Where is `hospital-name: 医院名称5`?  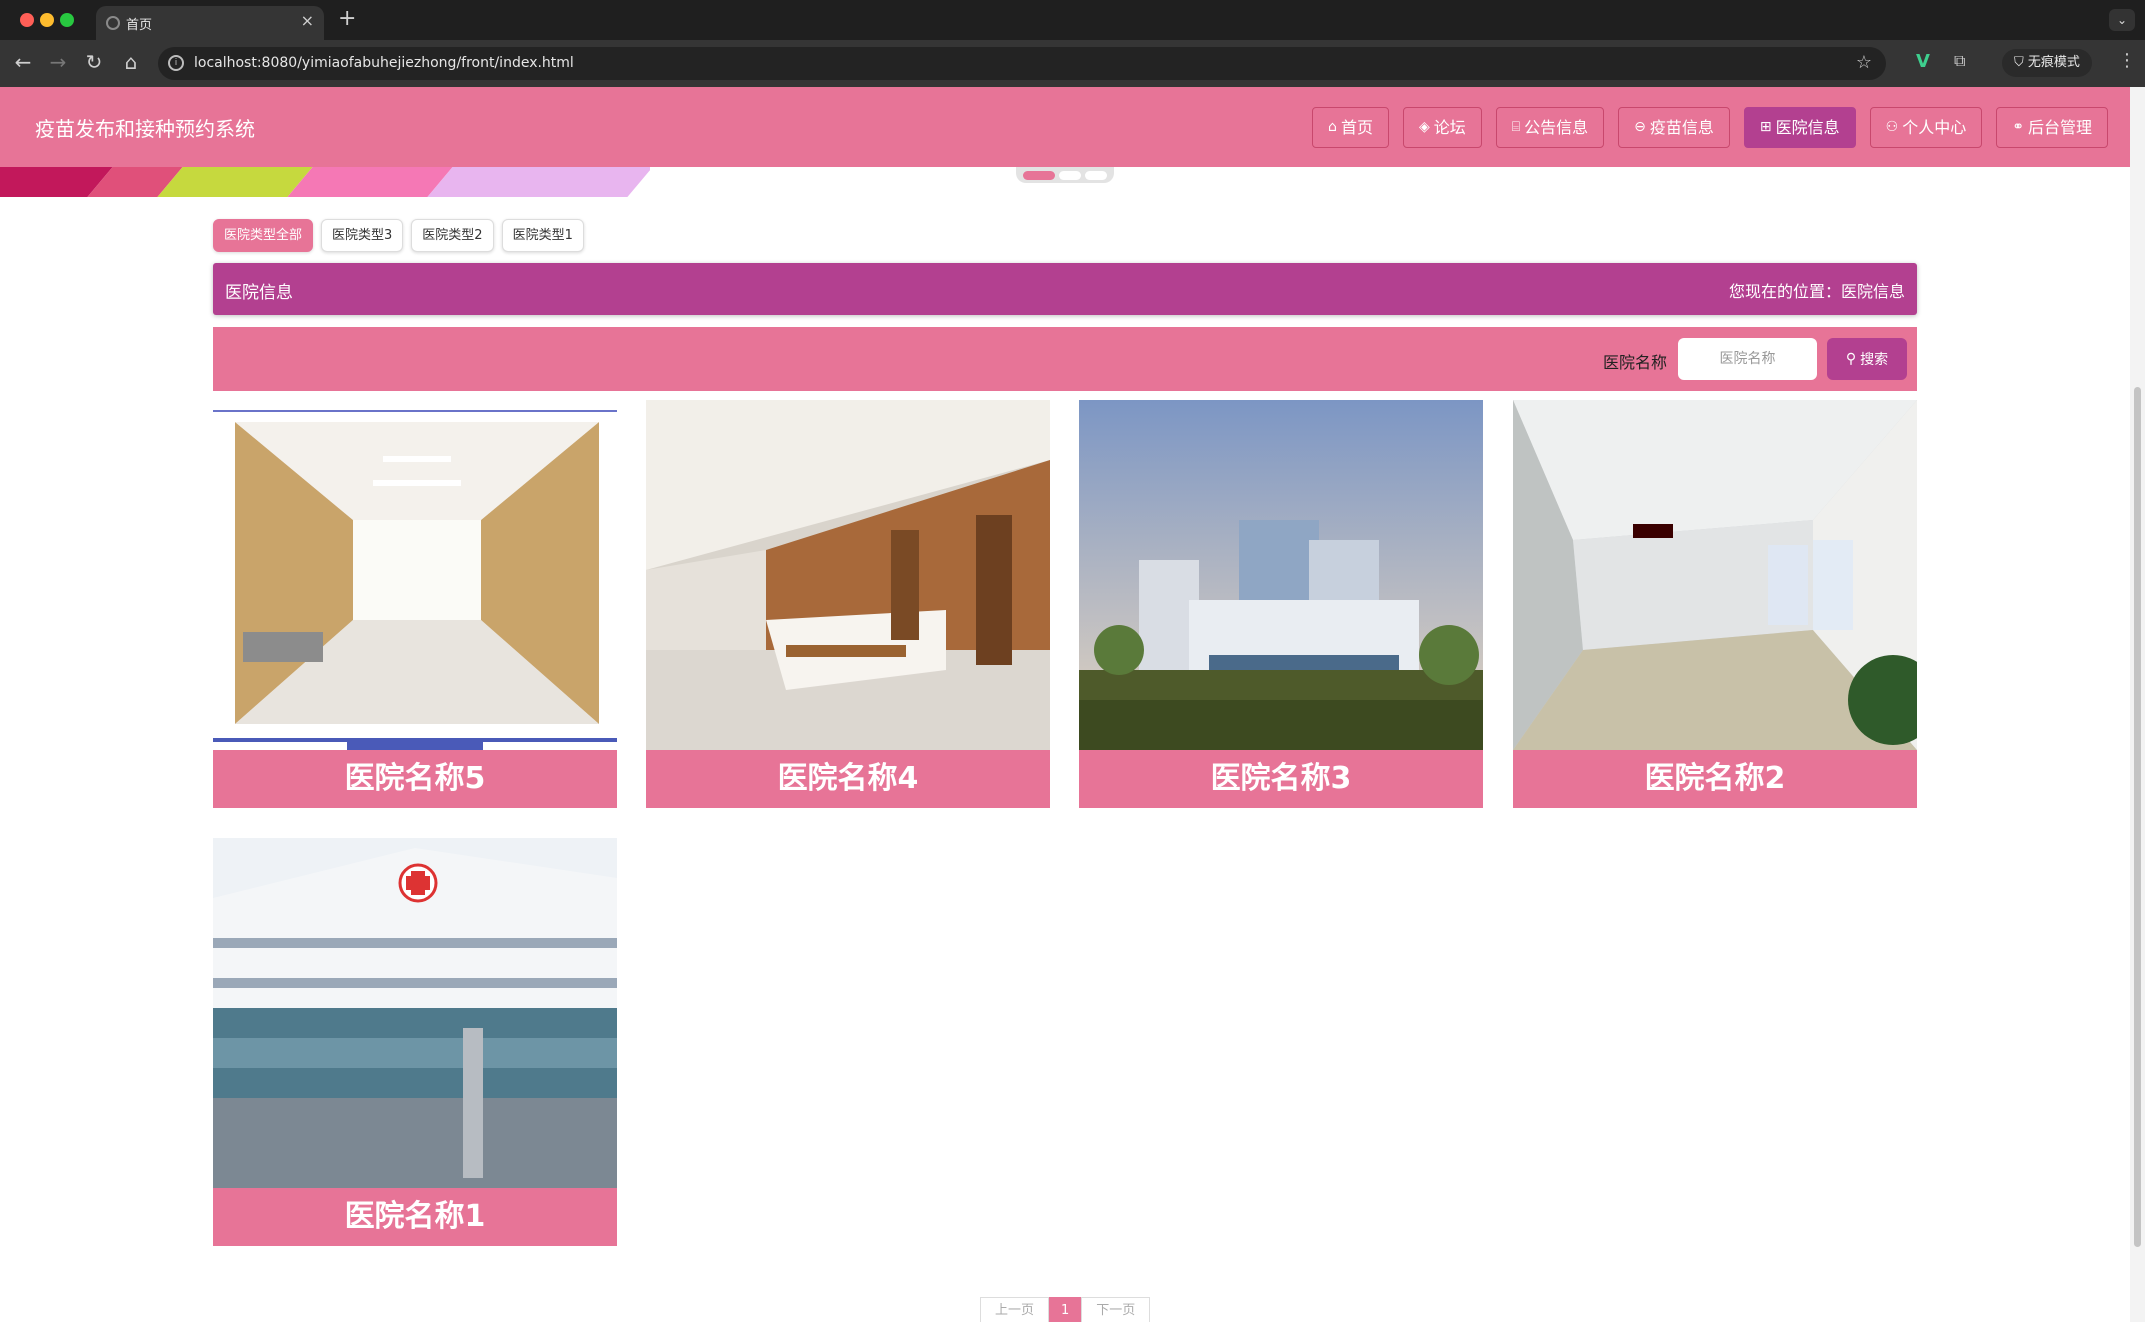
hospital-name: 医院名称5 is located at coordinates (415, 779).